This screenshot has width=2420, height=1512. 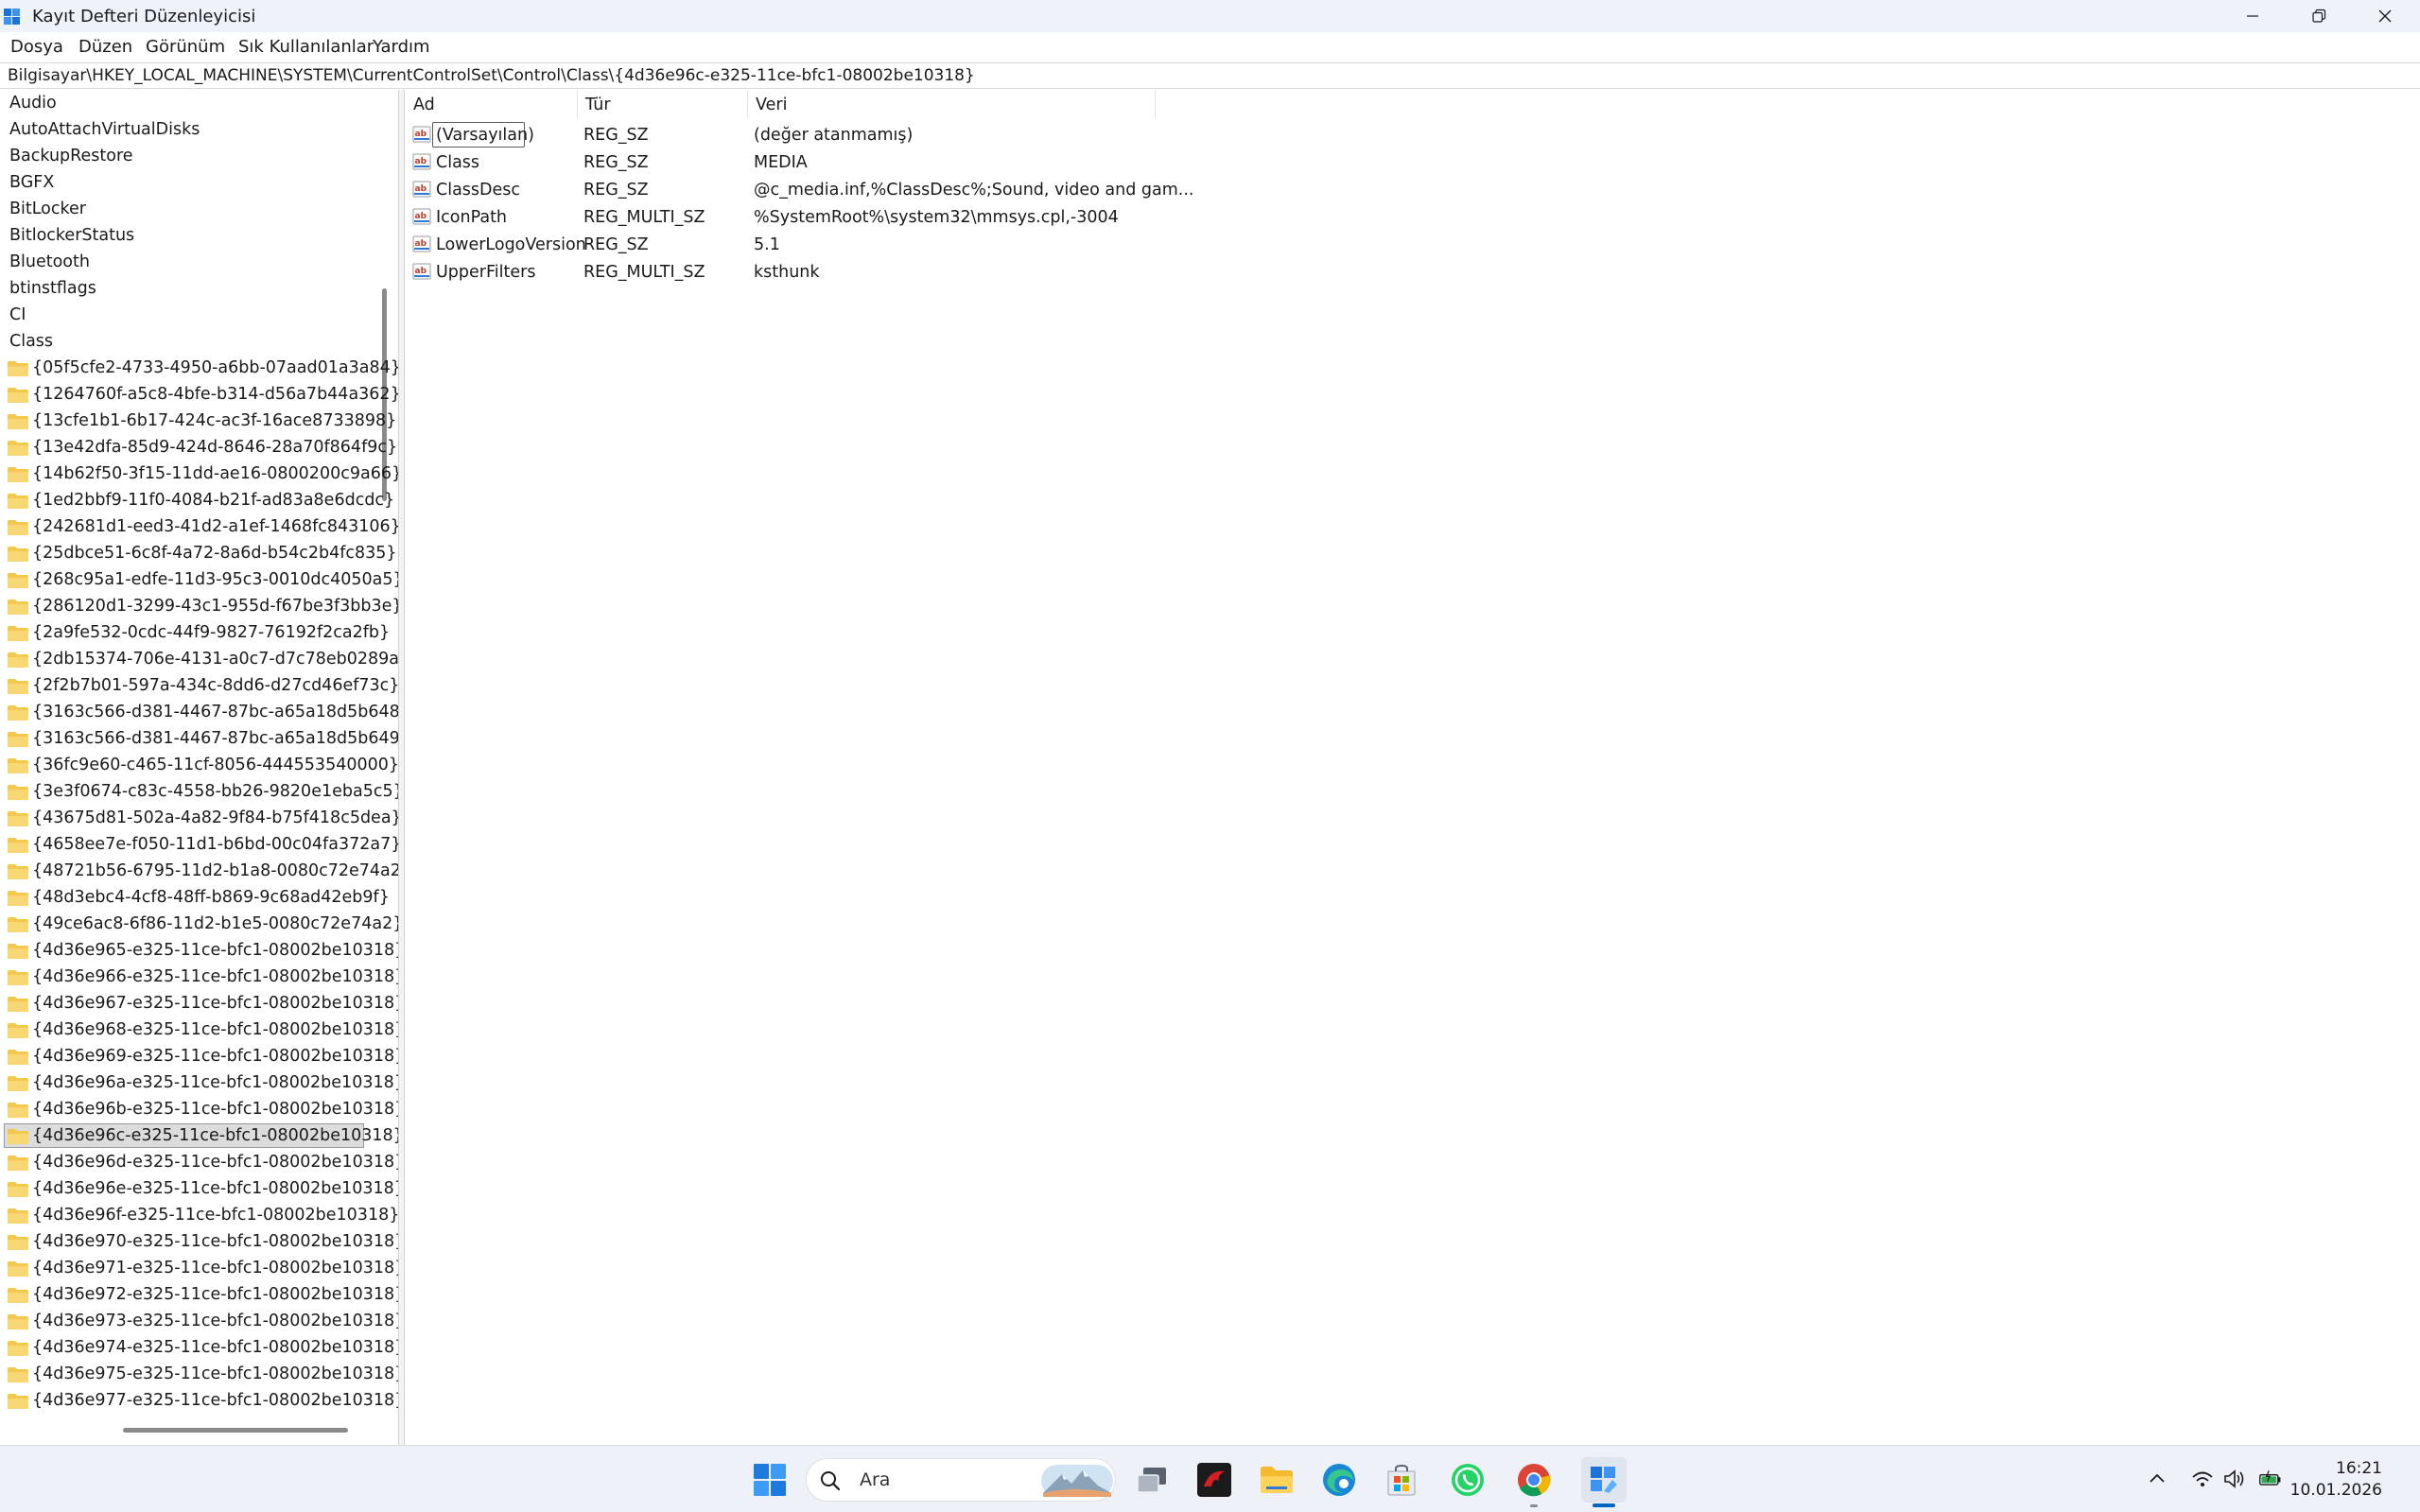 What do you see at coordinates (189, 235) in the screenshot?
I see `tree-item: BitlockerStatus` at bounding box center [189, 235].